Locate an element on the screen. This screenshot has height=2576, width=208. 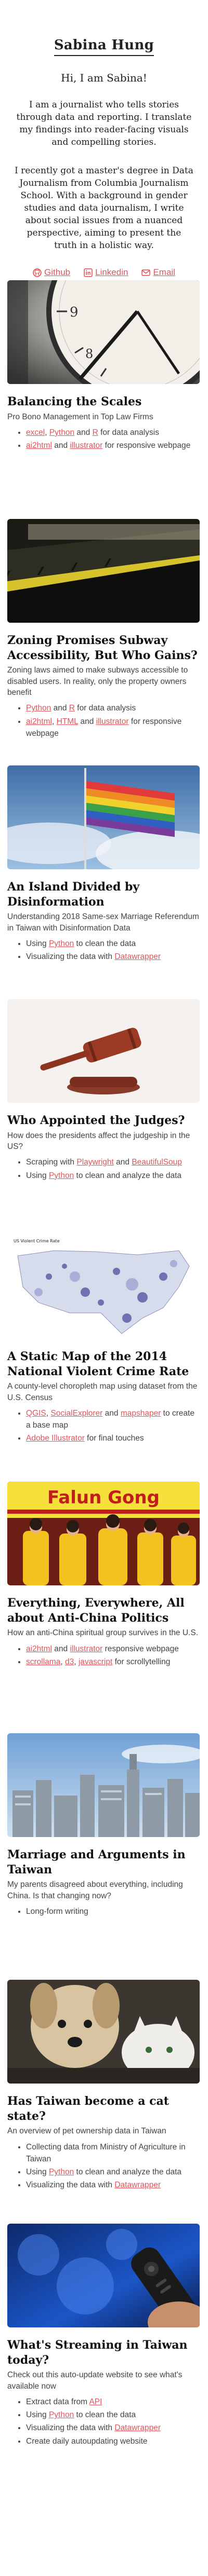
list-item: Extract data from API is located at coordinates (113, 2402).